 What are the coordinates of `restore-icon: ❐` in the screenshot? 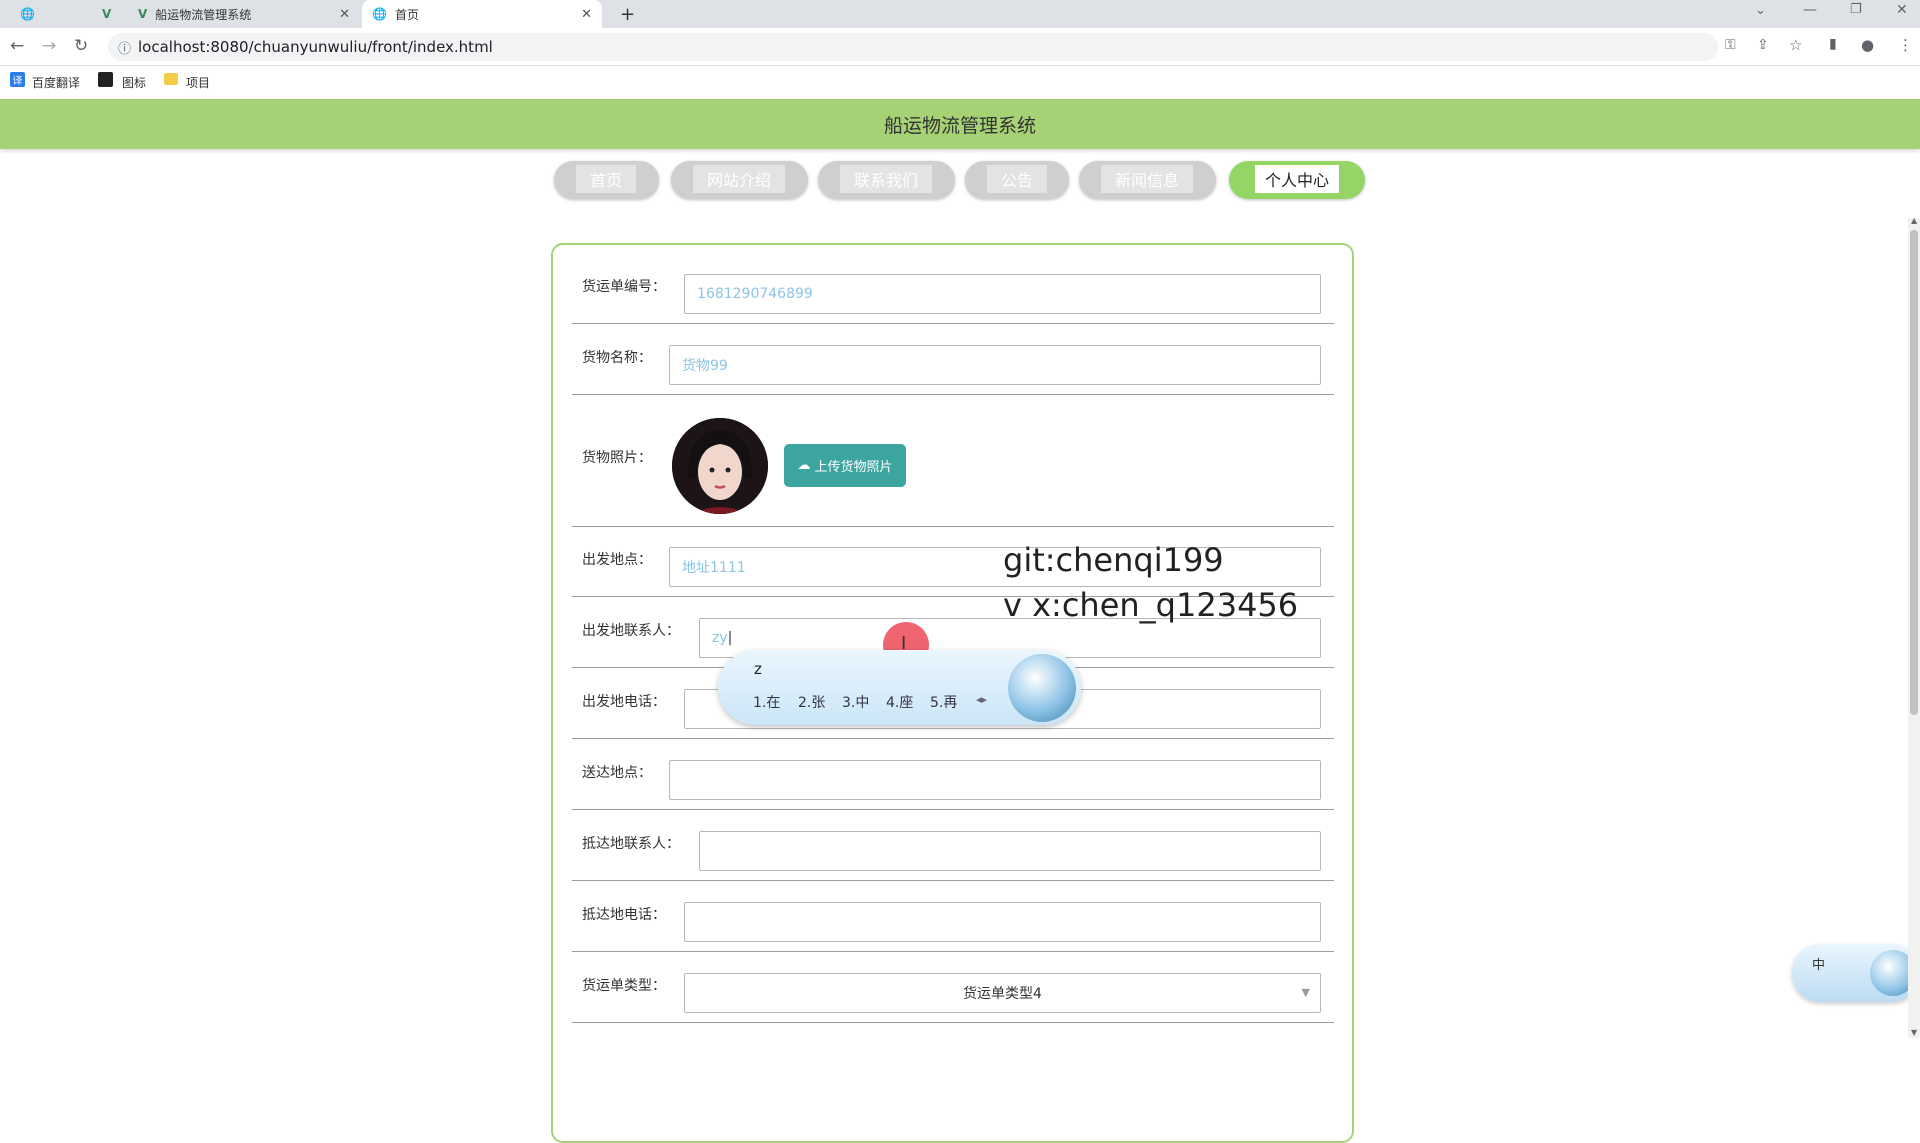 It's located at (1856, 9).